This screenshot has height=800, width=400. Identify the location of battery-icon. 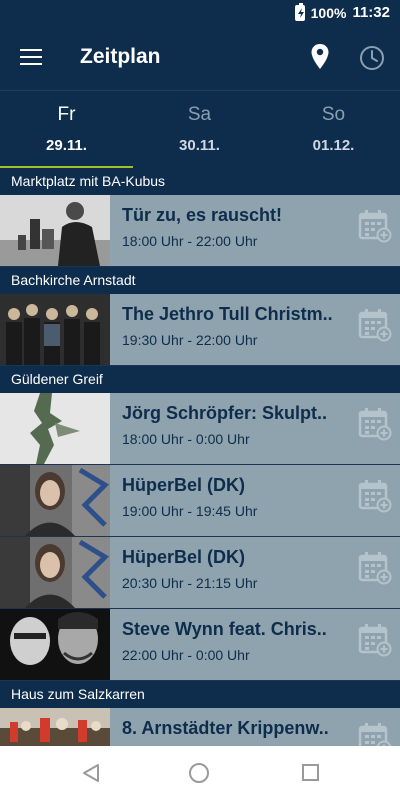
(299, 11).